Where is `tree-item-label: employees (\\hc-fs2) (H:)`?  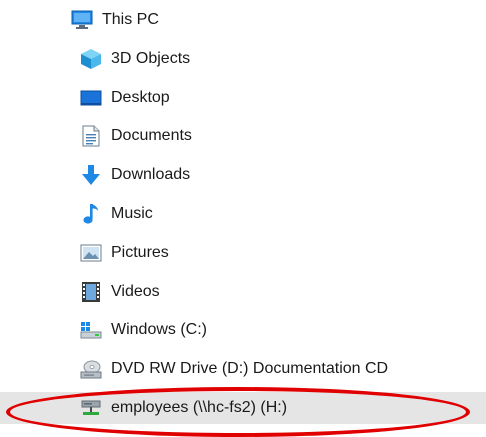 tree-item-label: employees (\\hc-fs2) (H:) is located at coordinates (199, 407).